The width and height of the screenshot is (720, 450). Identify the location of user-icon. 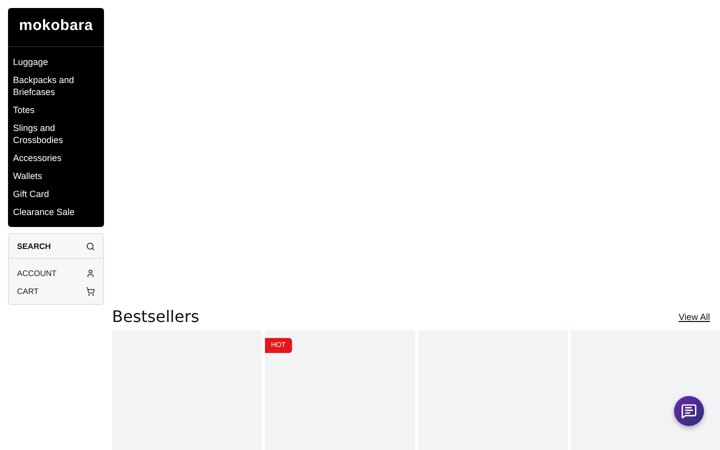
(90, 273).